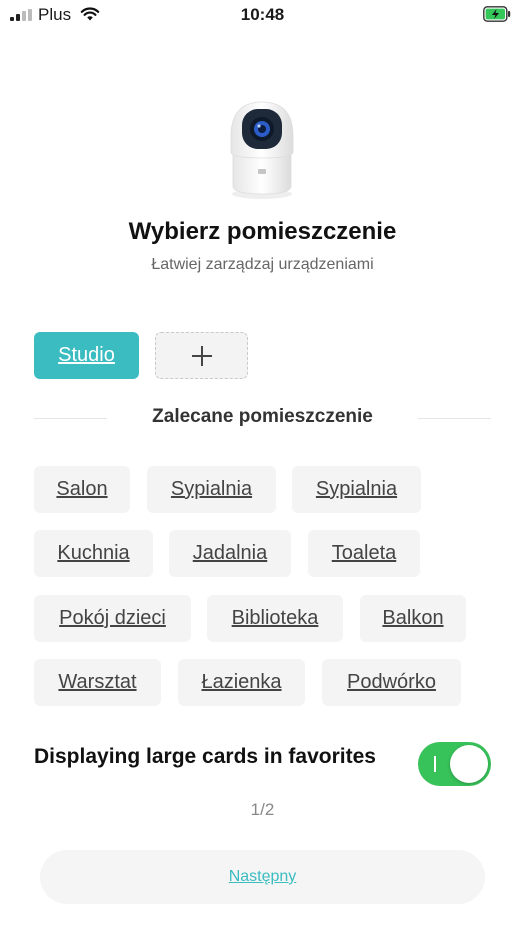 The image size is (525, 934). Describe the element at coordinates (82, 489) in the screenshot. I see `room-option-chip: Salon` at that location.